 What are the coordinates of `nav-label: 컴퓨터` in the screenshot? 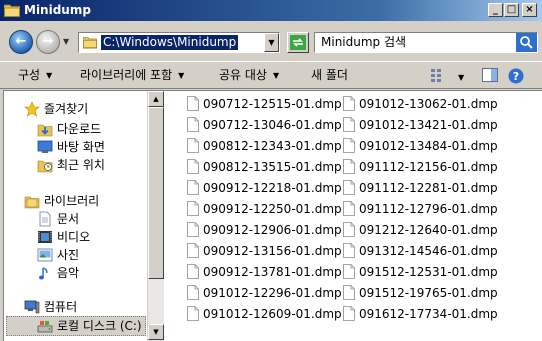 It's located at (61, 307).